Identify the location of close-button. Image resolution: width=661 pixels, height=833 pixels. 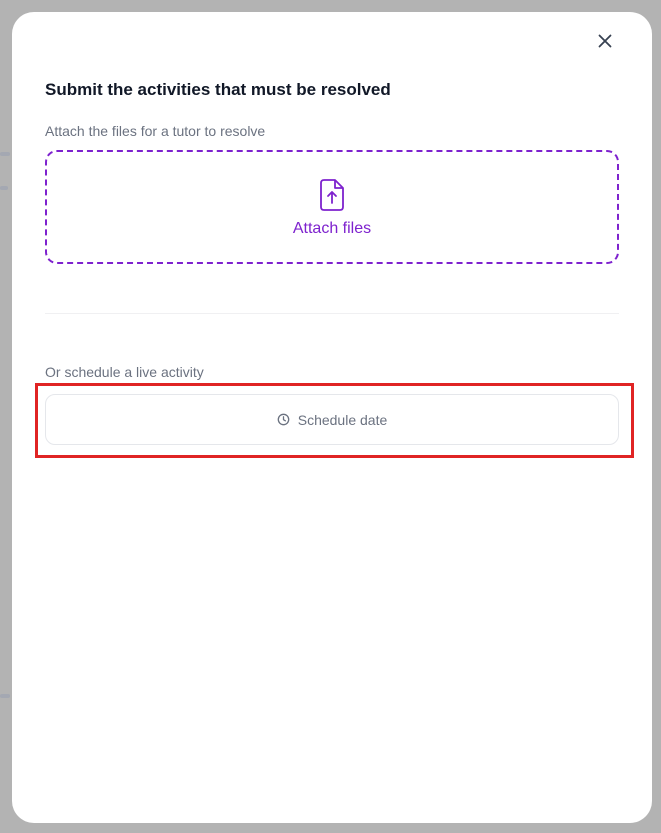
(605, 41).